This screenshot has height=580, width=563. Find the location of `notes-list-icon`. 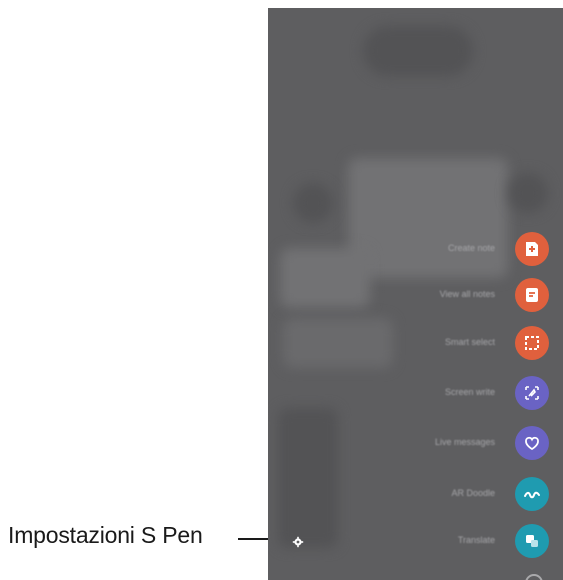

notes-list-icon is located at coordinates (532, 295).